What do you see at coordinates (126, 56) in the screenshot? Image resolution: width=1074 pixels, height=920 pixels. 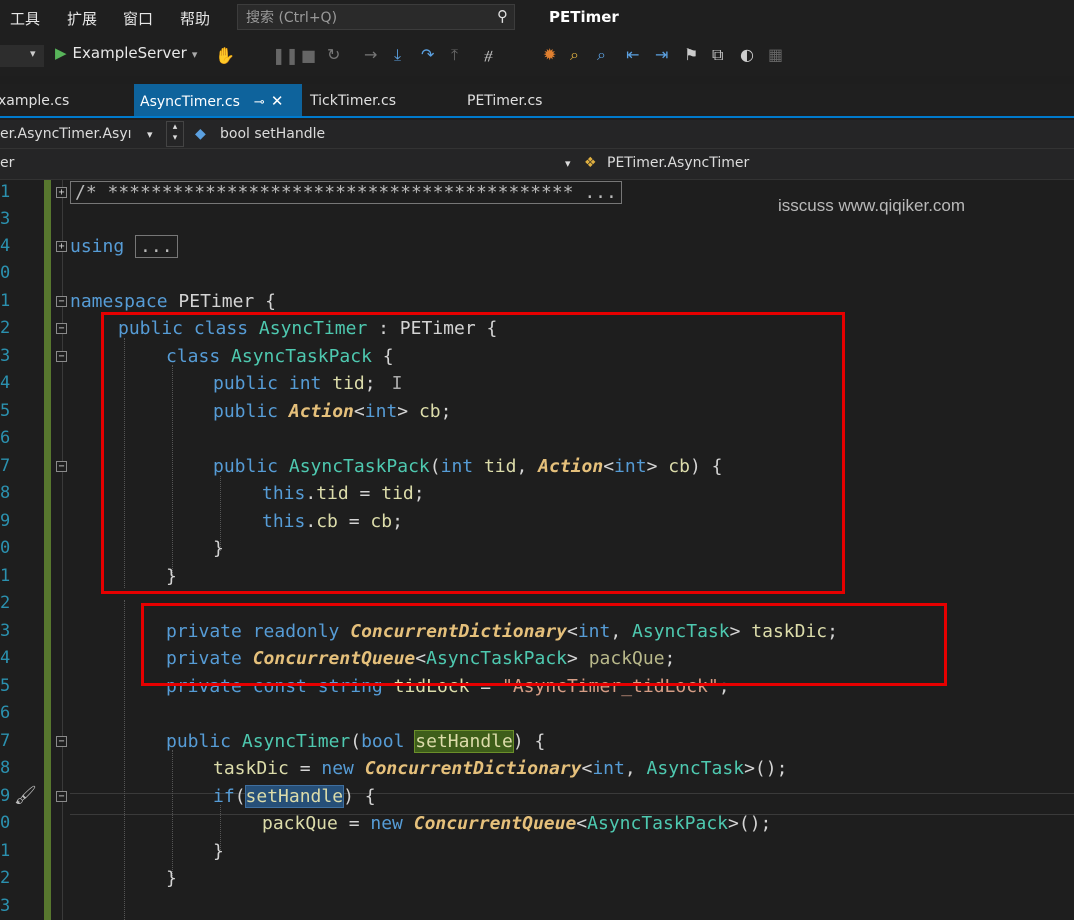 I see `run-button: ▶ ExampleServer ▾` at bounding box center [126, 56].